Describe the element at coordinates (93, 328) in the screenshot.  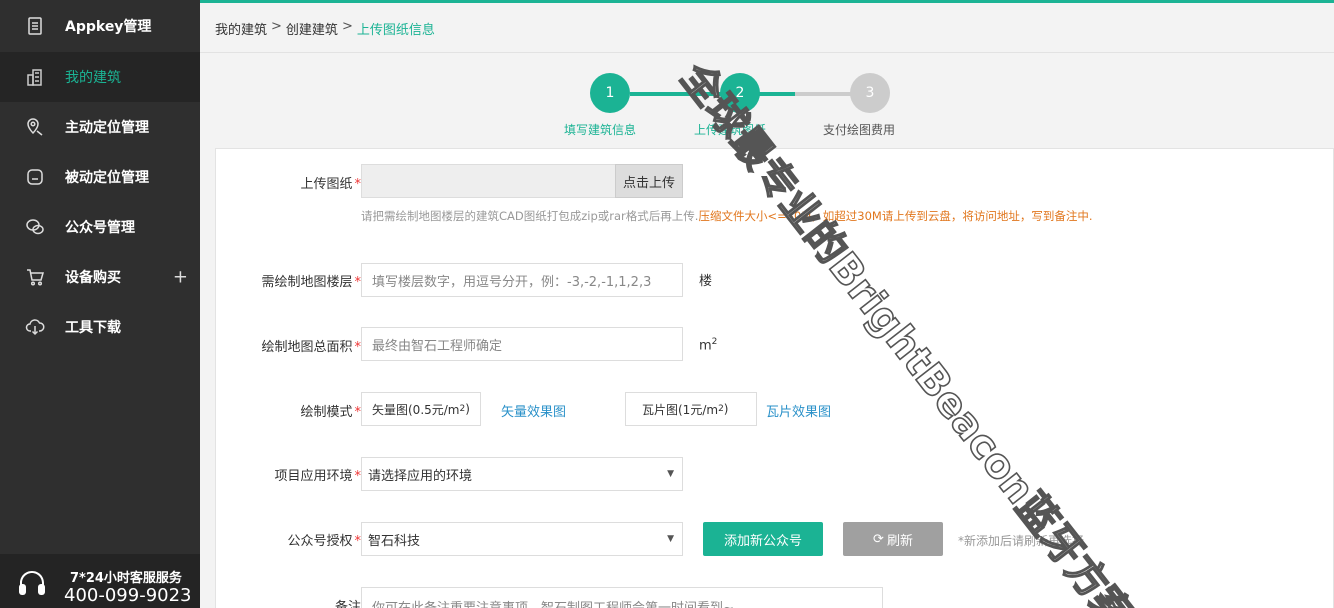
I see `sidebar-item-label: 工具下载` at that location.